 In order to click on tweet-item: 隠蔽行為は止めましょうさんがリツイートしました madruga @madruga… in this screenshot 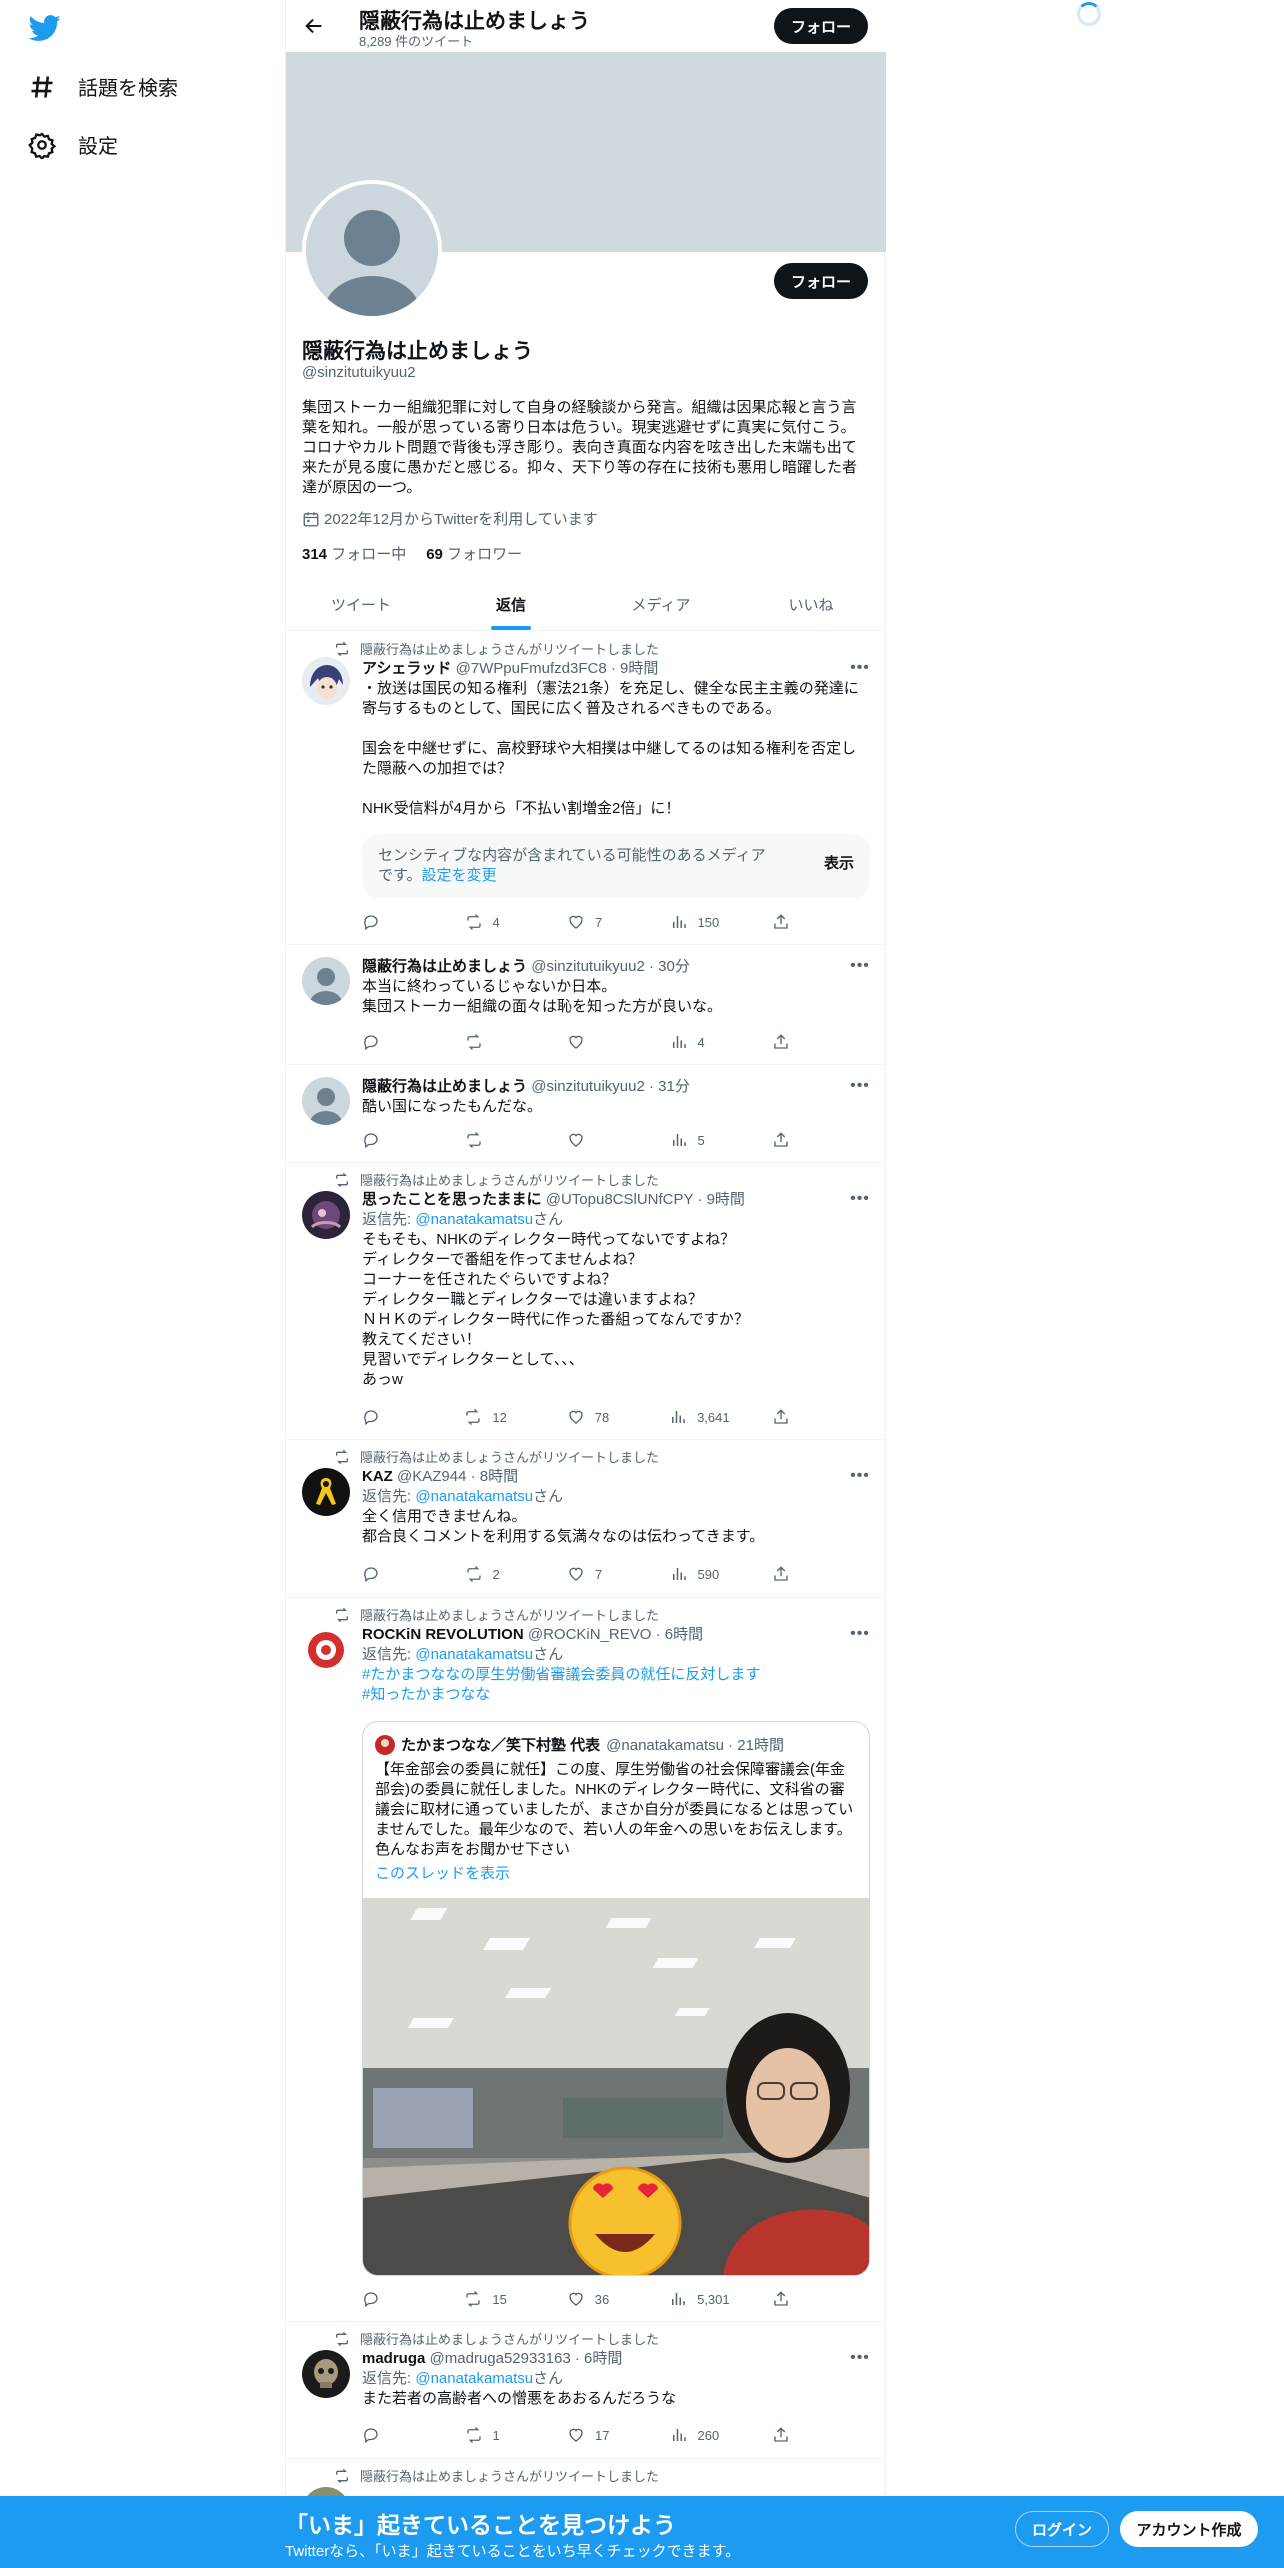, I will do `click(586, 2390)`.